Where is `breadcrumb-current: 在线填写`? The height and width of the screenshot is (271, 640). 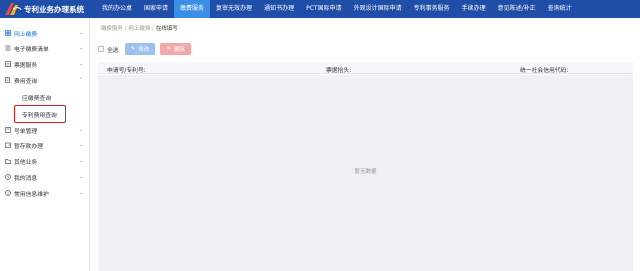 breadcrumb-current: 在线填写 is located at coordinates (166, 29).